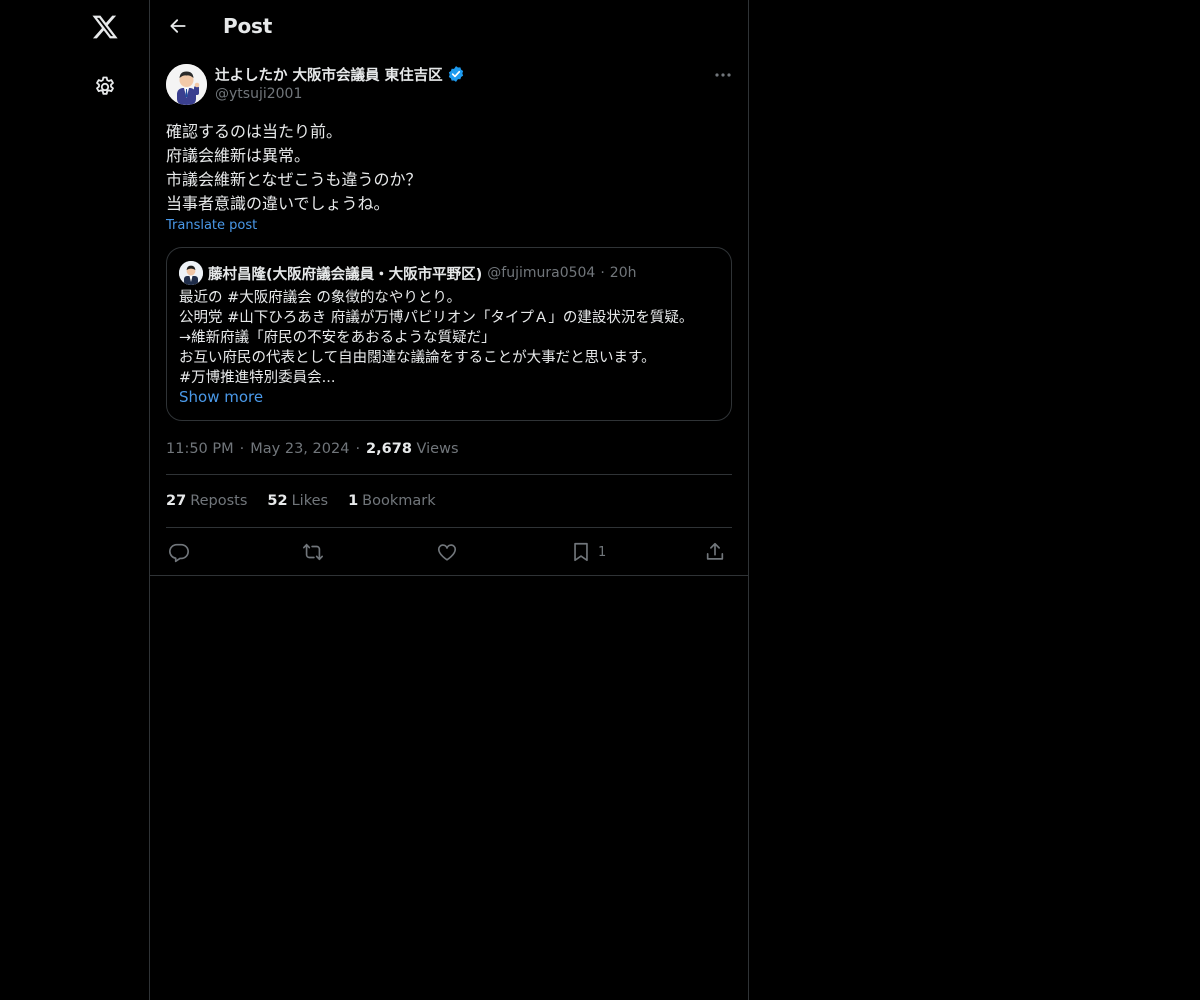 The width and height of the screenshot is (1200, 1000). Describe the element at coordinates (329, 75) in the screenshot. I see `author-name-text: 辻よしたか 大阪市会議員 東住吉区` at that location.